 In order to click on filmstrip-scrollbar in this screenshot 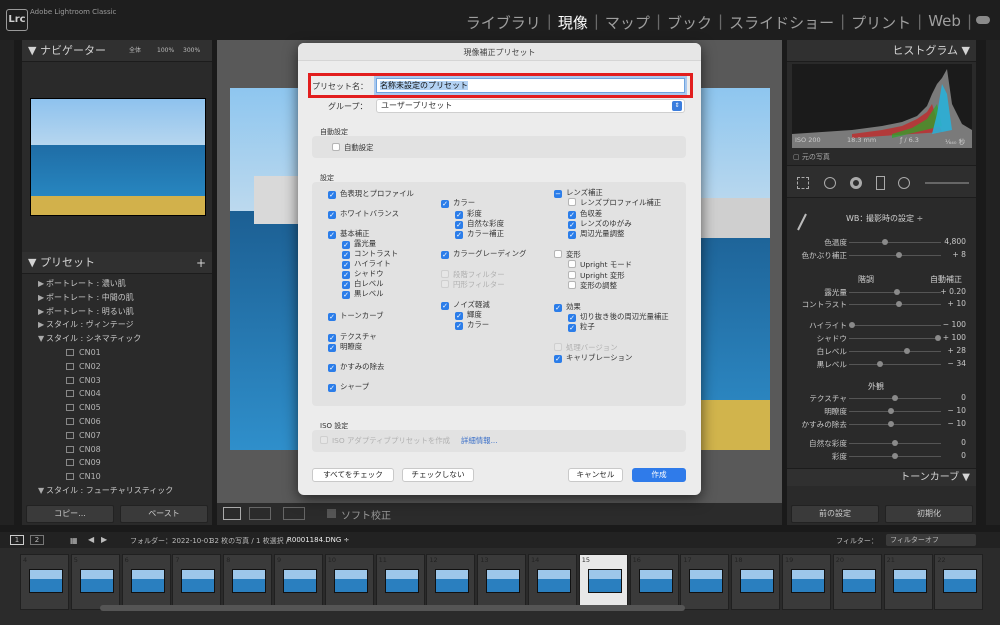, I will do `click(392, 608)`.